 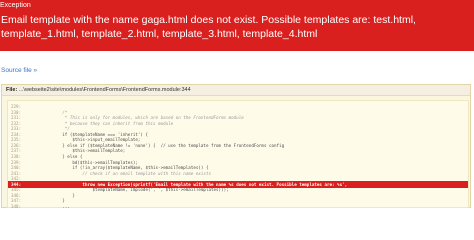 I want to click on file-label: File:, so click(x=12, y=90).